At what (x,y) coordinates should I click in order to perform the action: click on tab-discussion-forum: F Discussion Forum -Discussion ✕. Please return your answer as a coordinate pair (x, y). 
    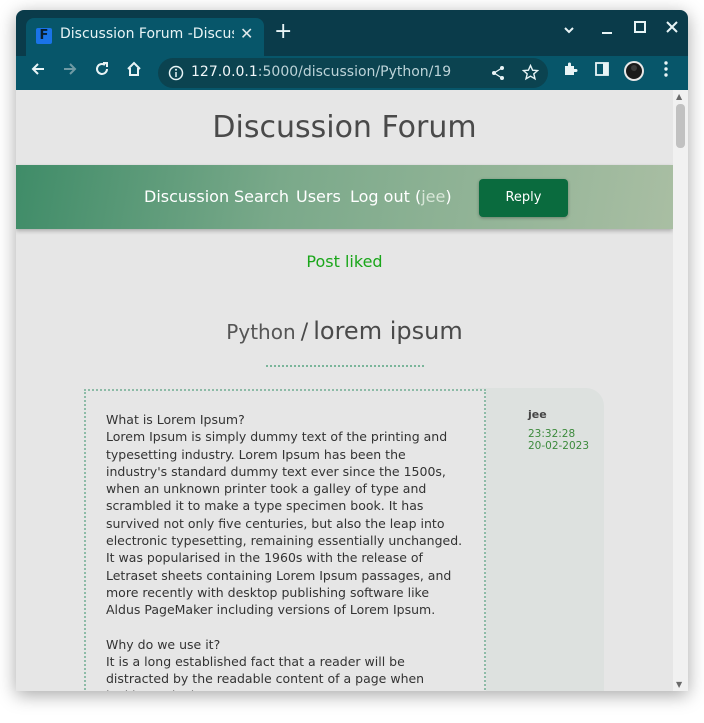
    Looking at the image, I should click on (145, 37).